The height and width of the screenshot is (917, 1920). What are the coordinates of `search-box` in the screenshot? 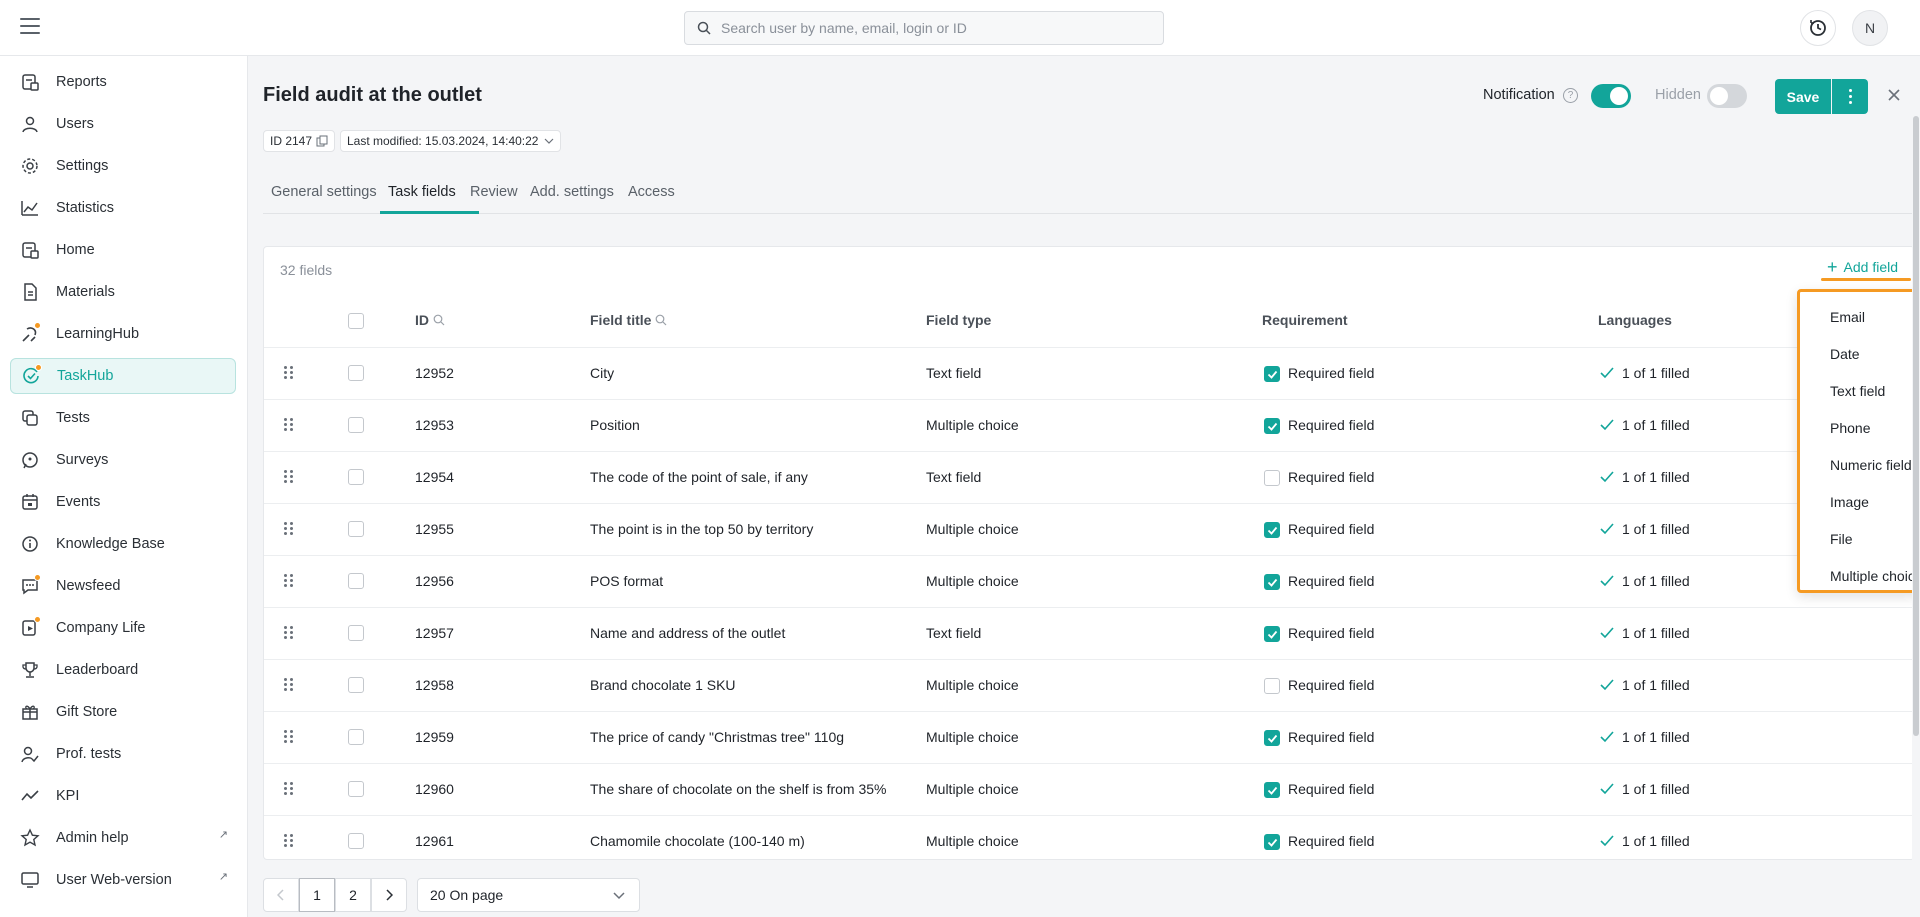 It's located at (924, 28).